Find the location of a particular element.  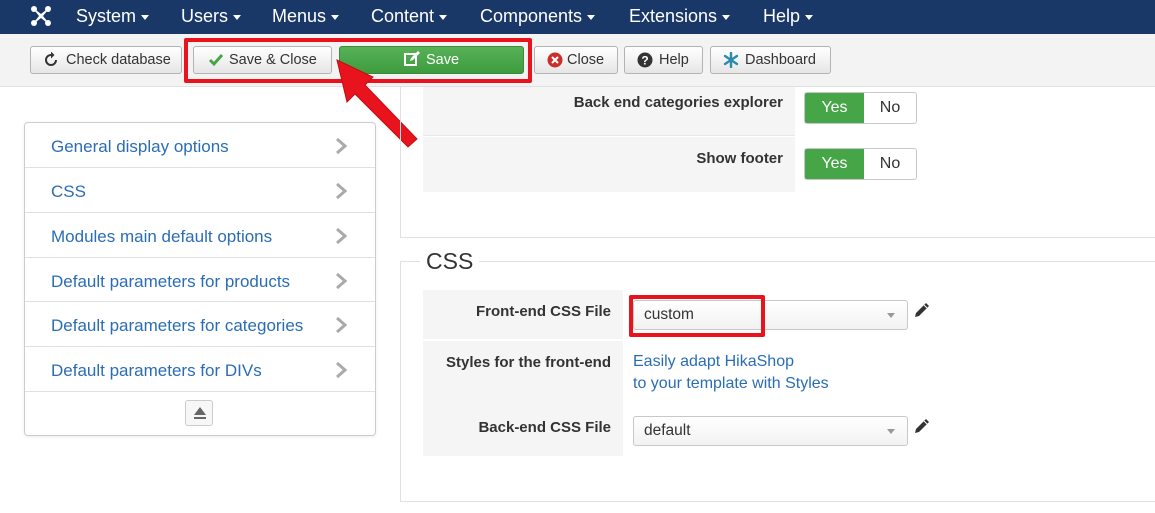

menu-content: Content is located at coordinates (409, 17).